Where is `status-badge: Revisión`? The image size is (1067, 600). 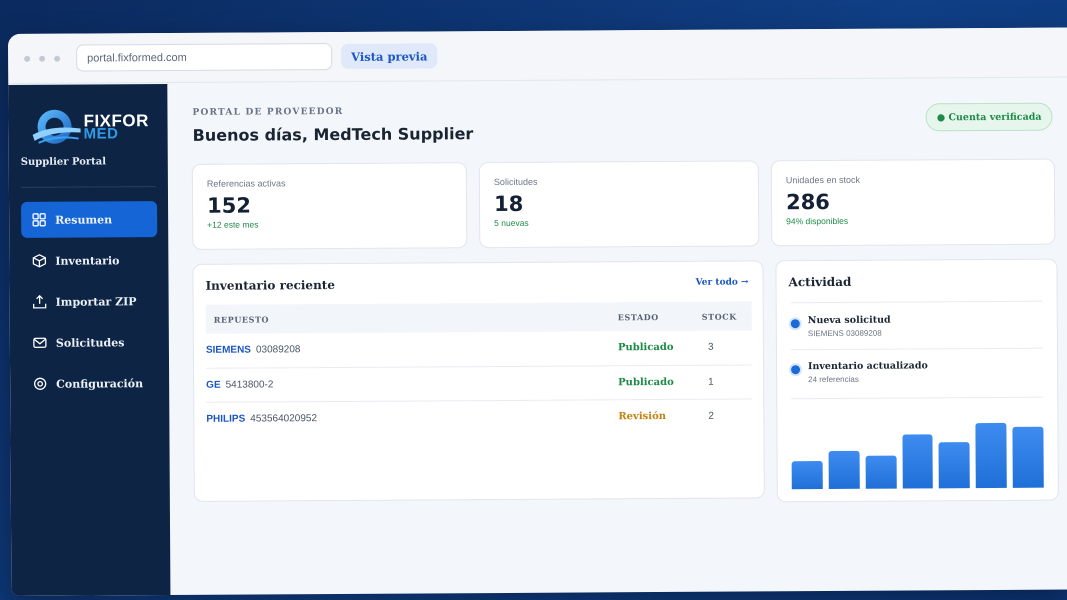
status-badge: Revisión is located at coordinates (642, 416).